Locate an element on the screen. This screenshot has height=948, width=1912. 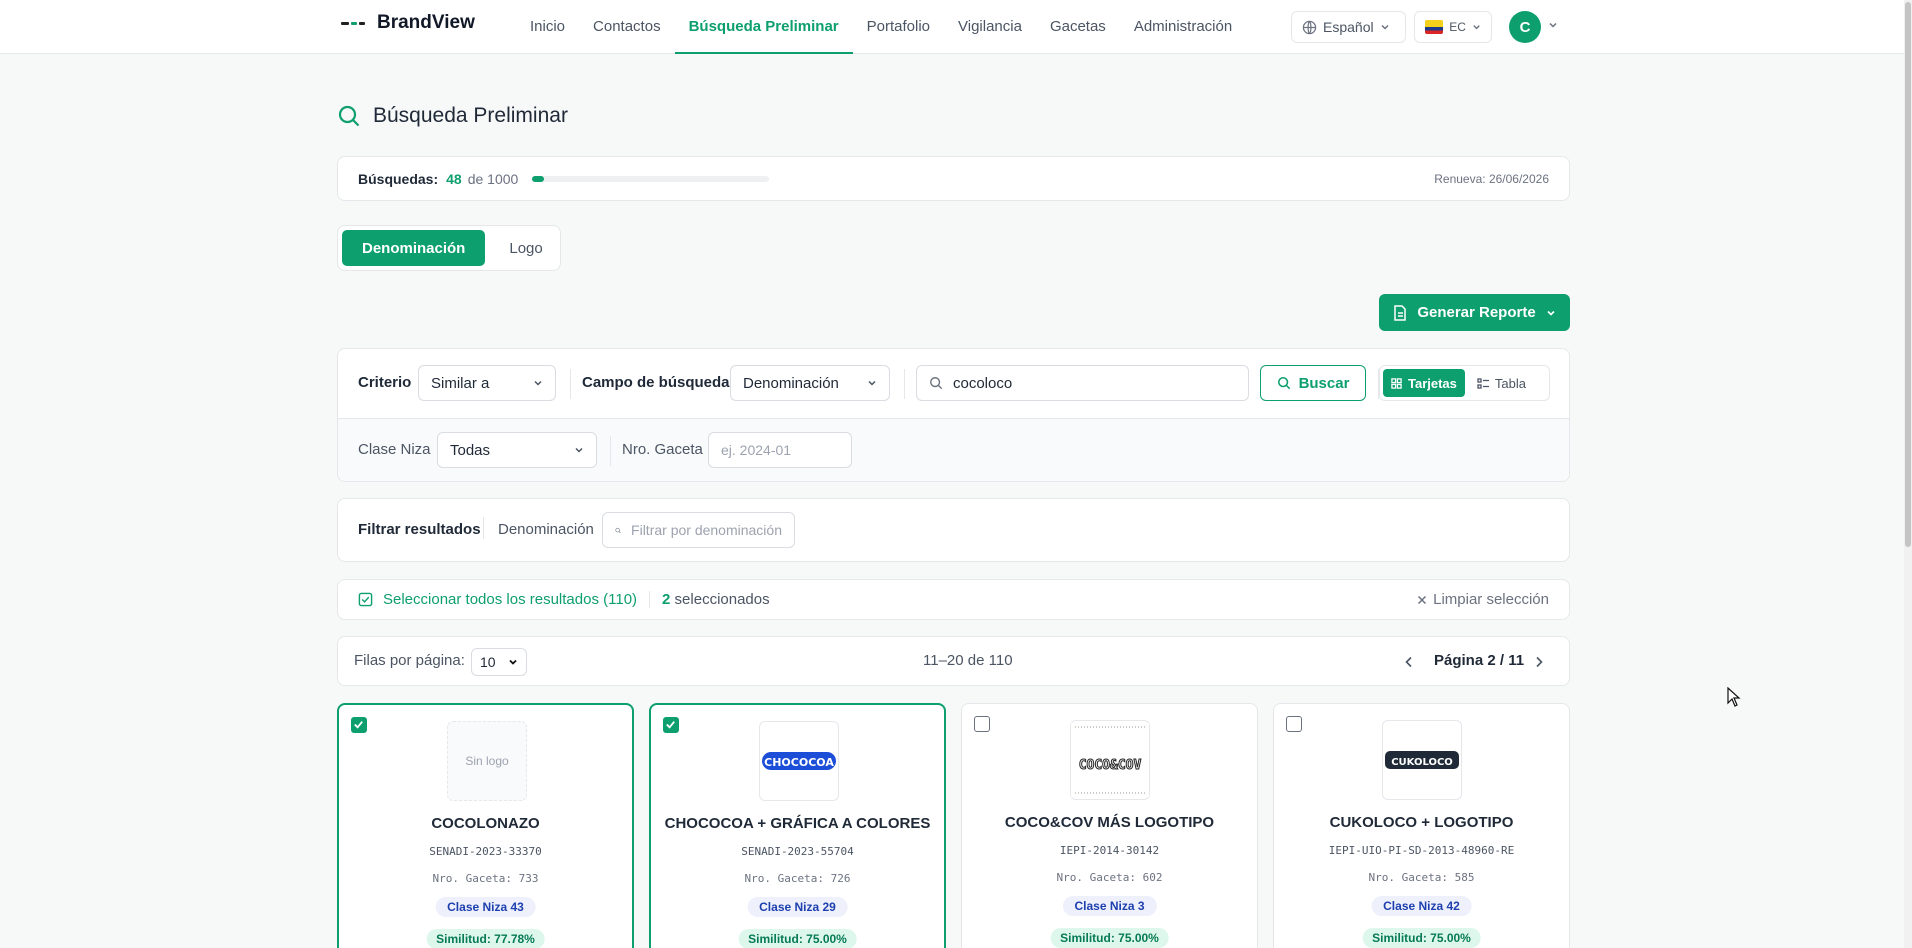
avatar: C is located at coordinates (1525, 27).